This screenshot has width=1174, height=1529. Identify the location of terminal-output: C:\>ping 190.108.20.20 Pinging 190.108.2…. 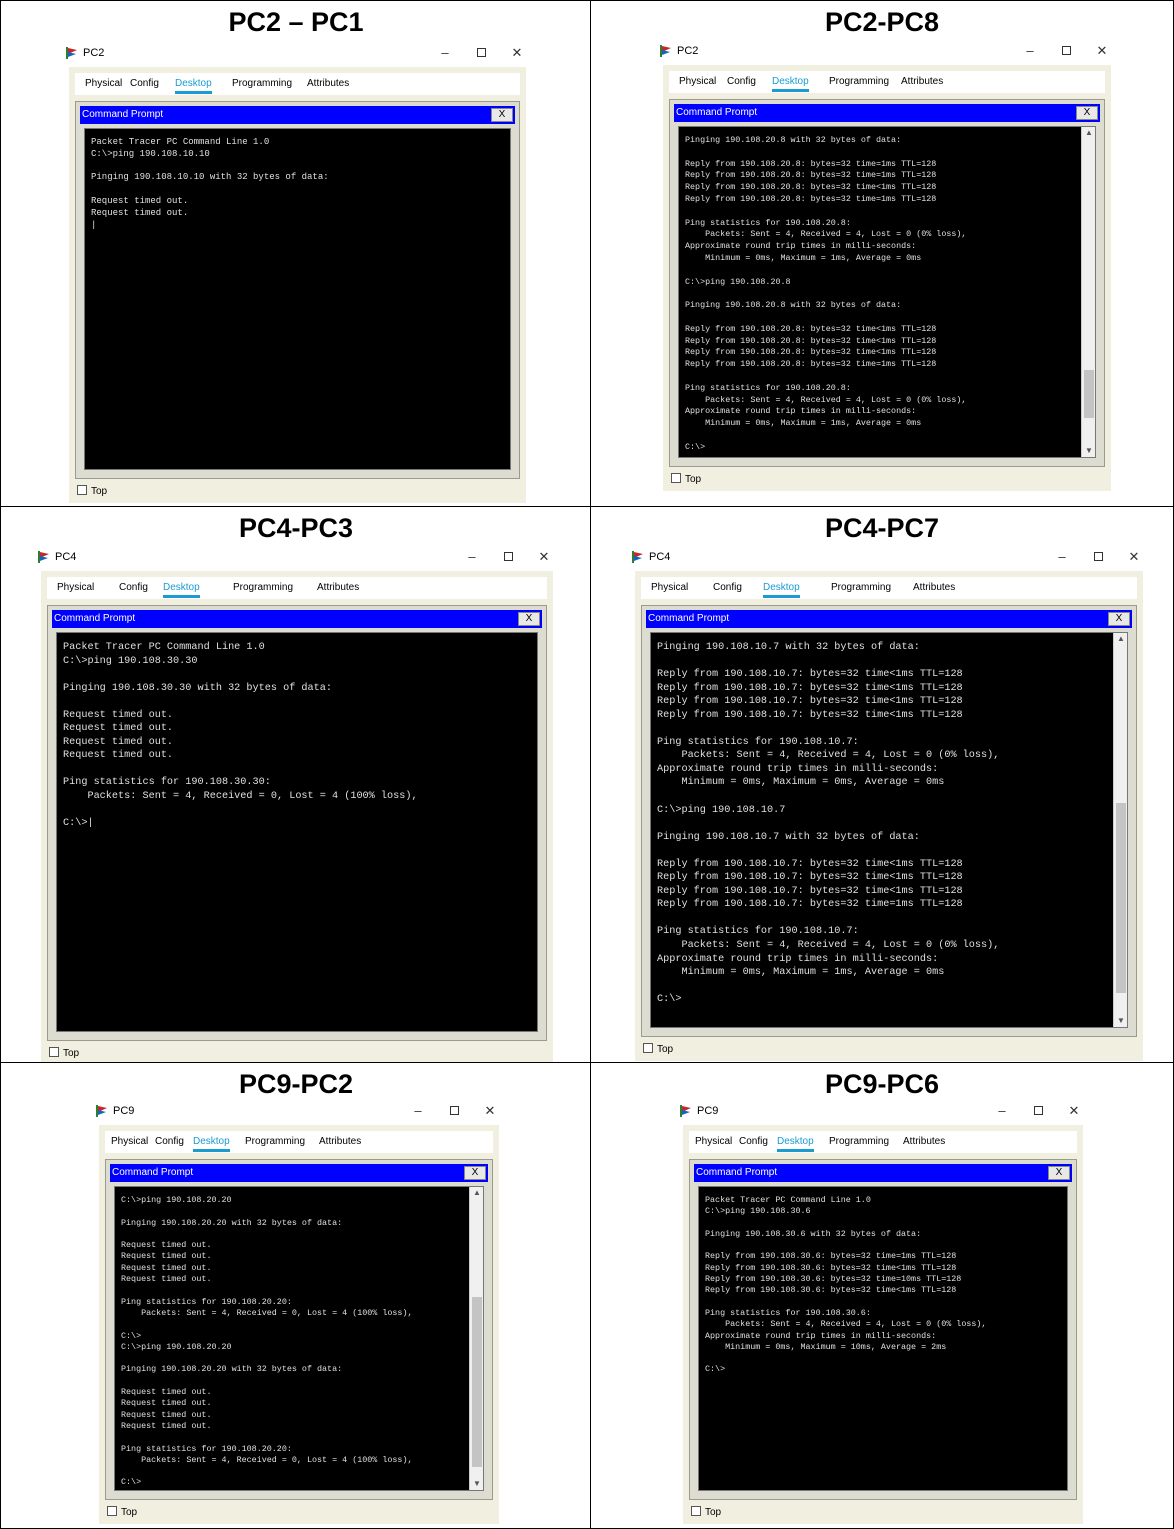
(299, 1338).